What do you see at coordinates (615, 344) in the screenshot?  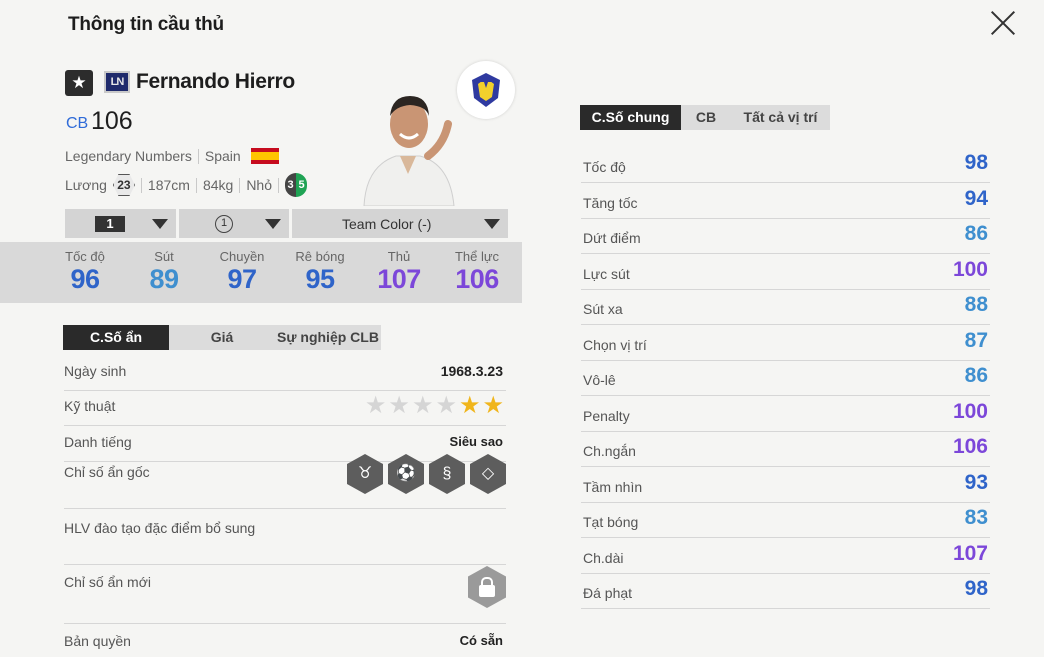 I see `stat-label: Chọn vị trí` at bounding box center [615, 344].